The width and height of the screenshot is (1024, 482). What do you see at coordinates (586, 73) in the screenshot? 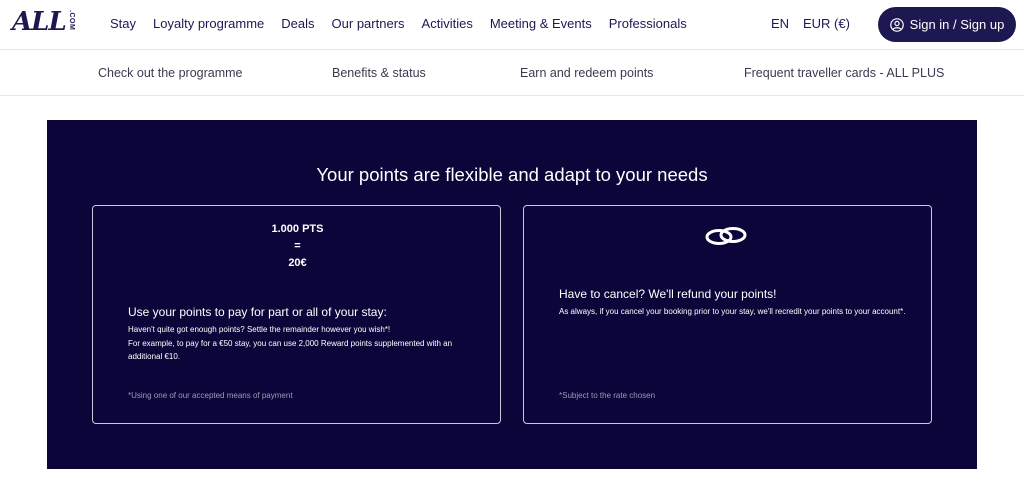
I see `subnav-item-earn-redeem: Earn and redeem points` at bounding box center [586, 73].